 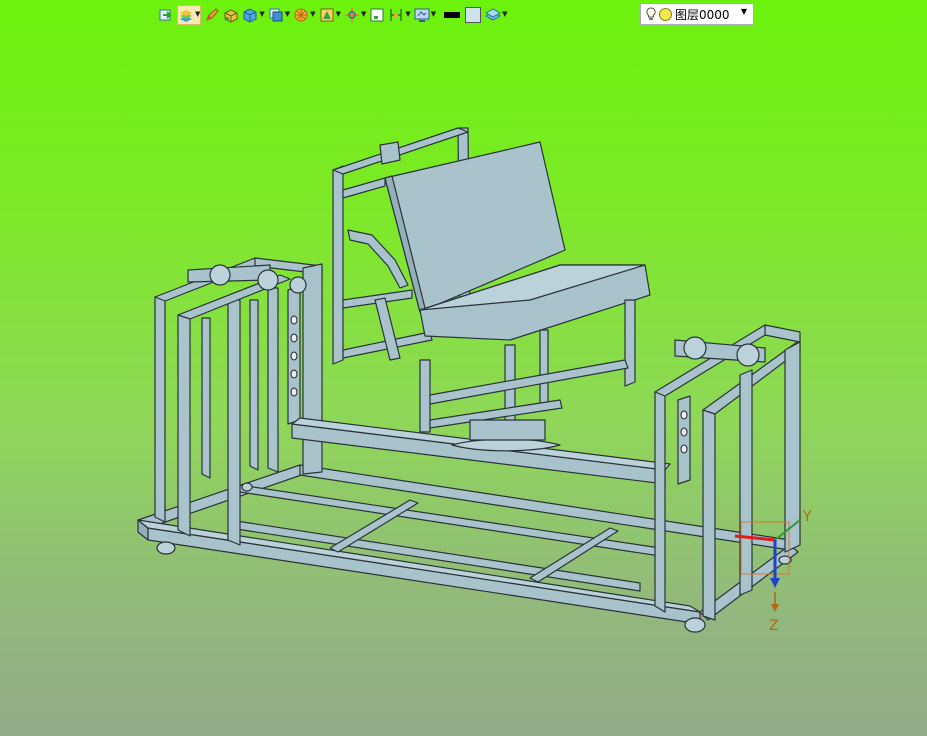 What do you see at coordinates (807, 517) in the screenshot?
I see `y-axis-label: Y` at bounding box center [807, 517].